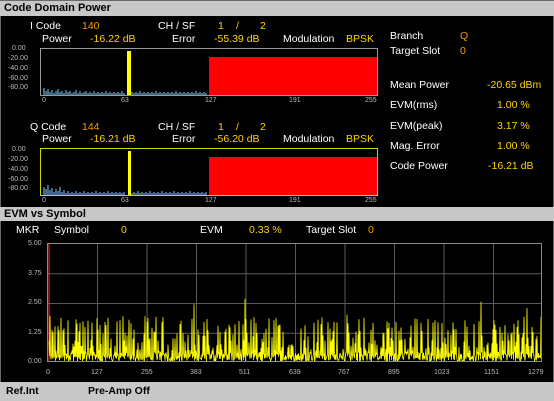  Describe the element at coordinates (57, 139) in the screenshot. I see `q-power-label: Power` at that location.